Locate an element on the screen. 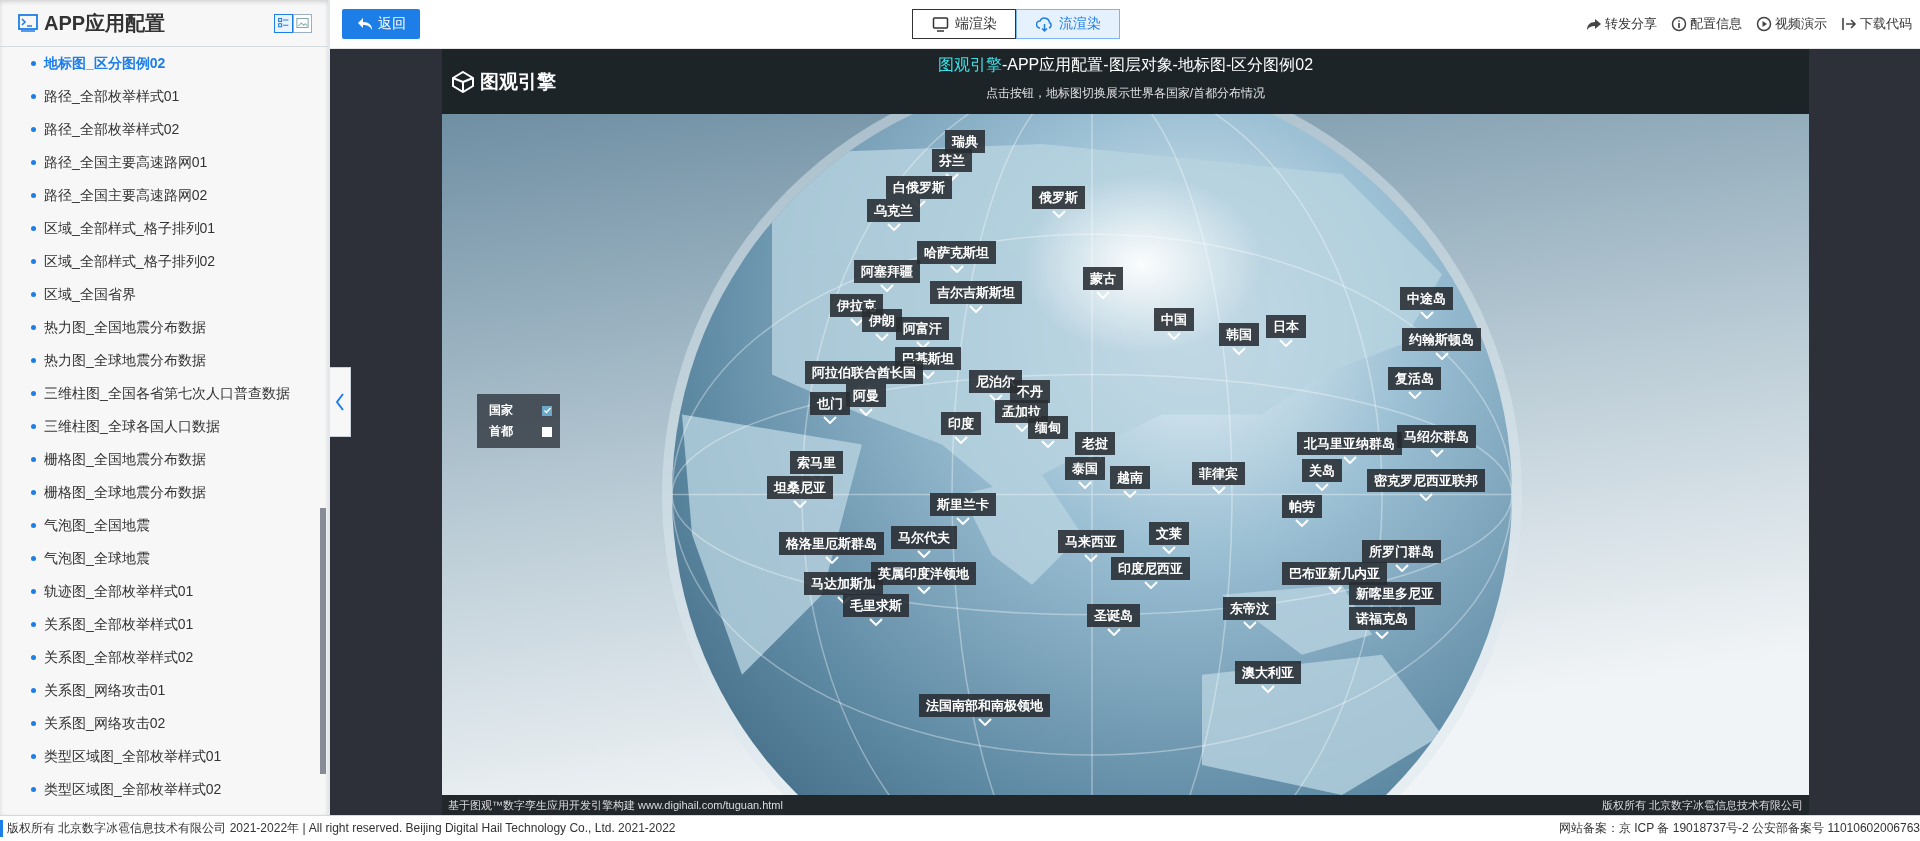 The width and height of the screenshot is (1920, 841). map-label: 吉尔吉斯斯坦 is located at coordinates (976, 292).